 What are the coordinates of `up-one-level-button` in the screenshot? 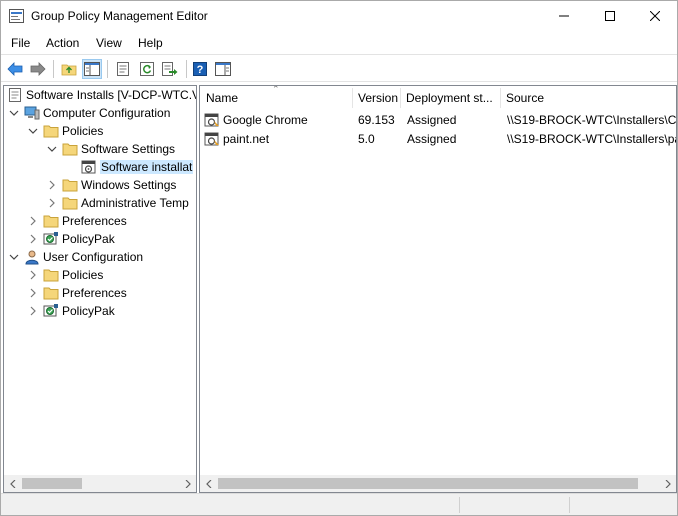 It's located at (69, 69).